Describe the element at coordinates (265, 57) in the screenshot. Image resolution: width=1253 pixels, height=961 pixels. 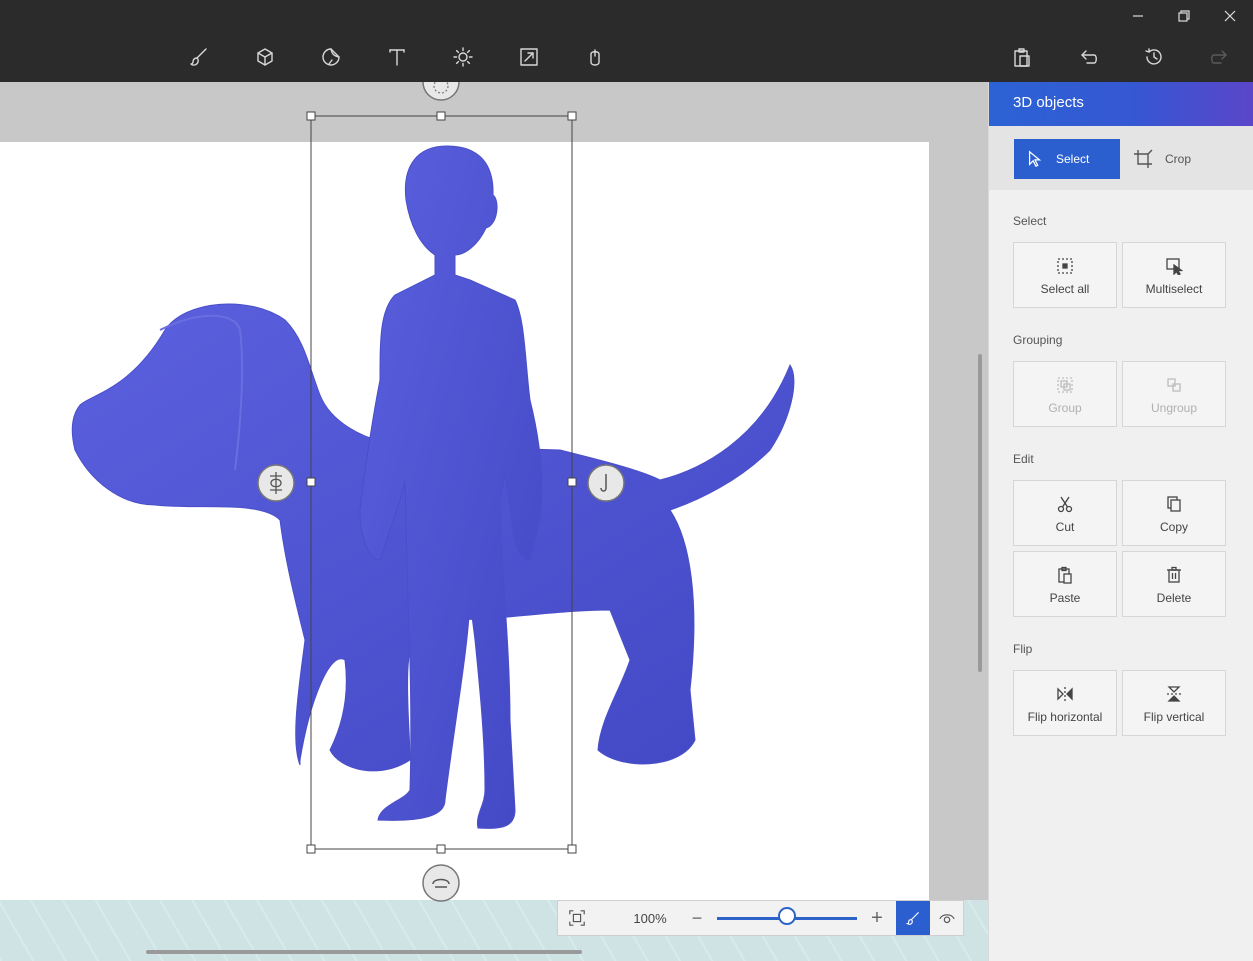
I see `3d-shapes-icon` at that location.